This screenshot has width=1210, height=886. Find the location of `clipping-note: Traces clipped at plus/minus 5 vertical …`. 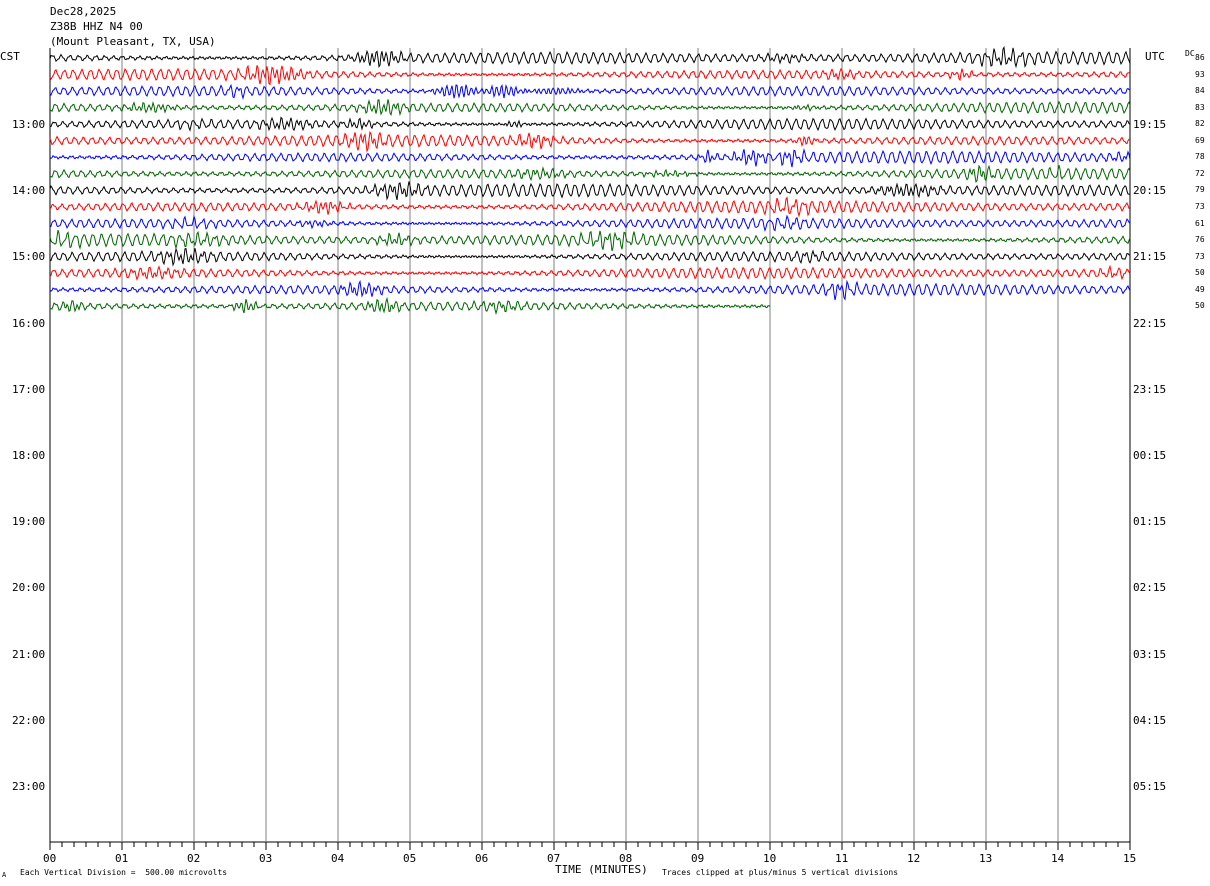

clipping-note: Traces clipped at plus/minus 5 vertical … is located at coordinates (780, 872).